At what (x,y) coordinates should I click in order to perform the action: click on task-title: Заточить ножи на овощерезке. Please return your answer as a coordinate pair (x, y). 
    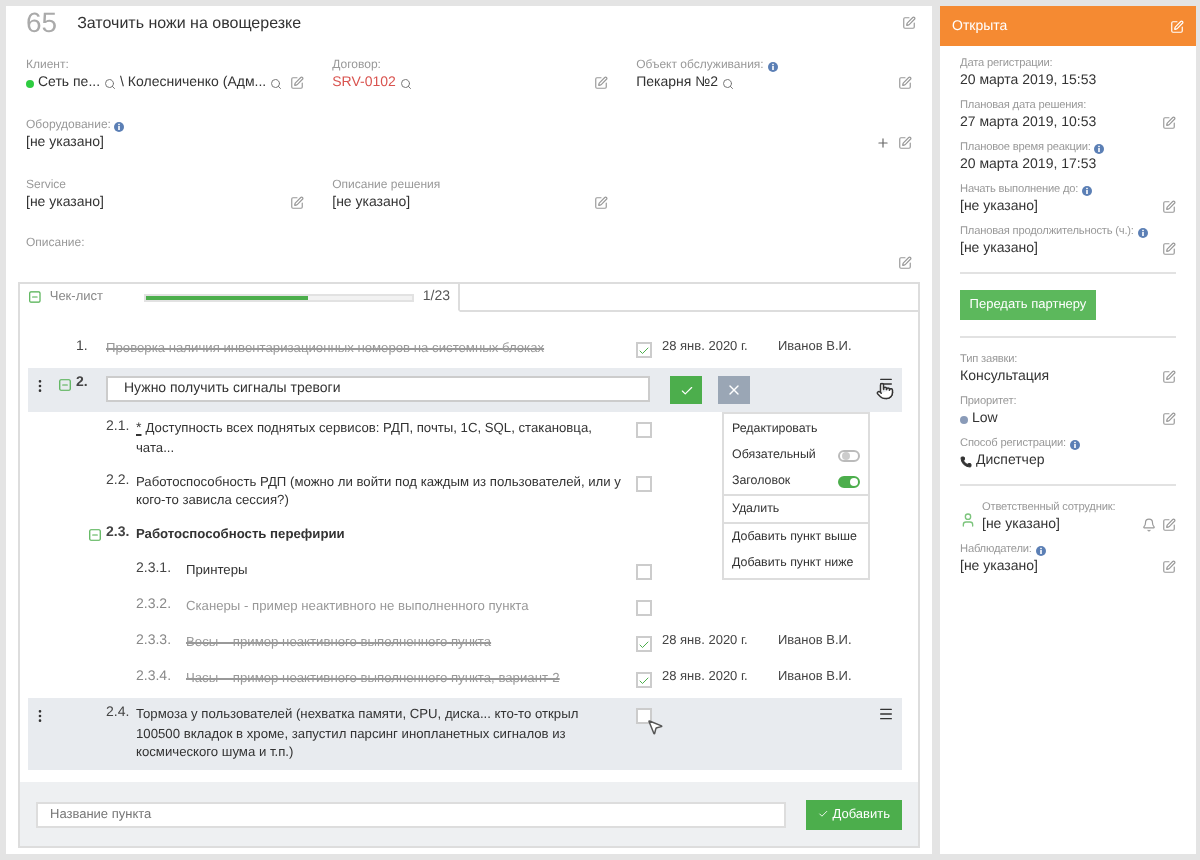
    Looking at the image, I should click on (189, 22).